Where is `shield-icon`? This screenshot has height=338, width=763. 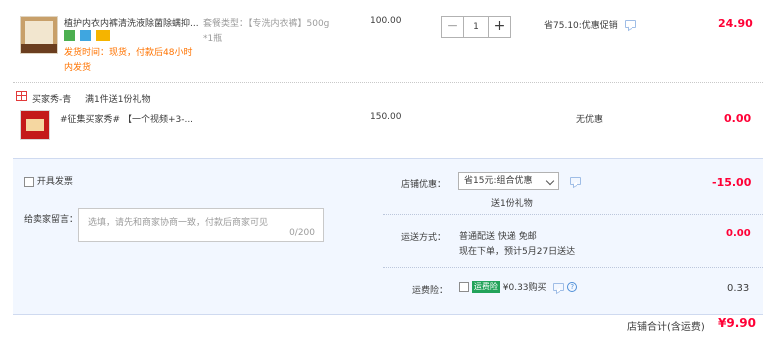 shield-icon is located at coordinates (85, 35).